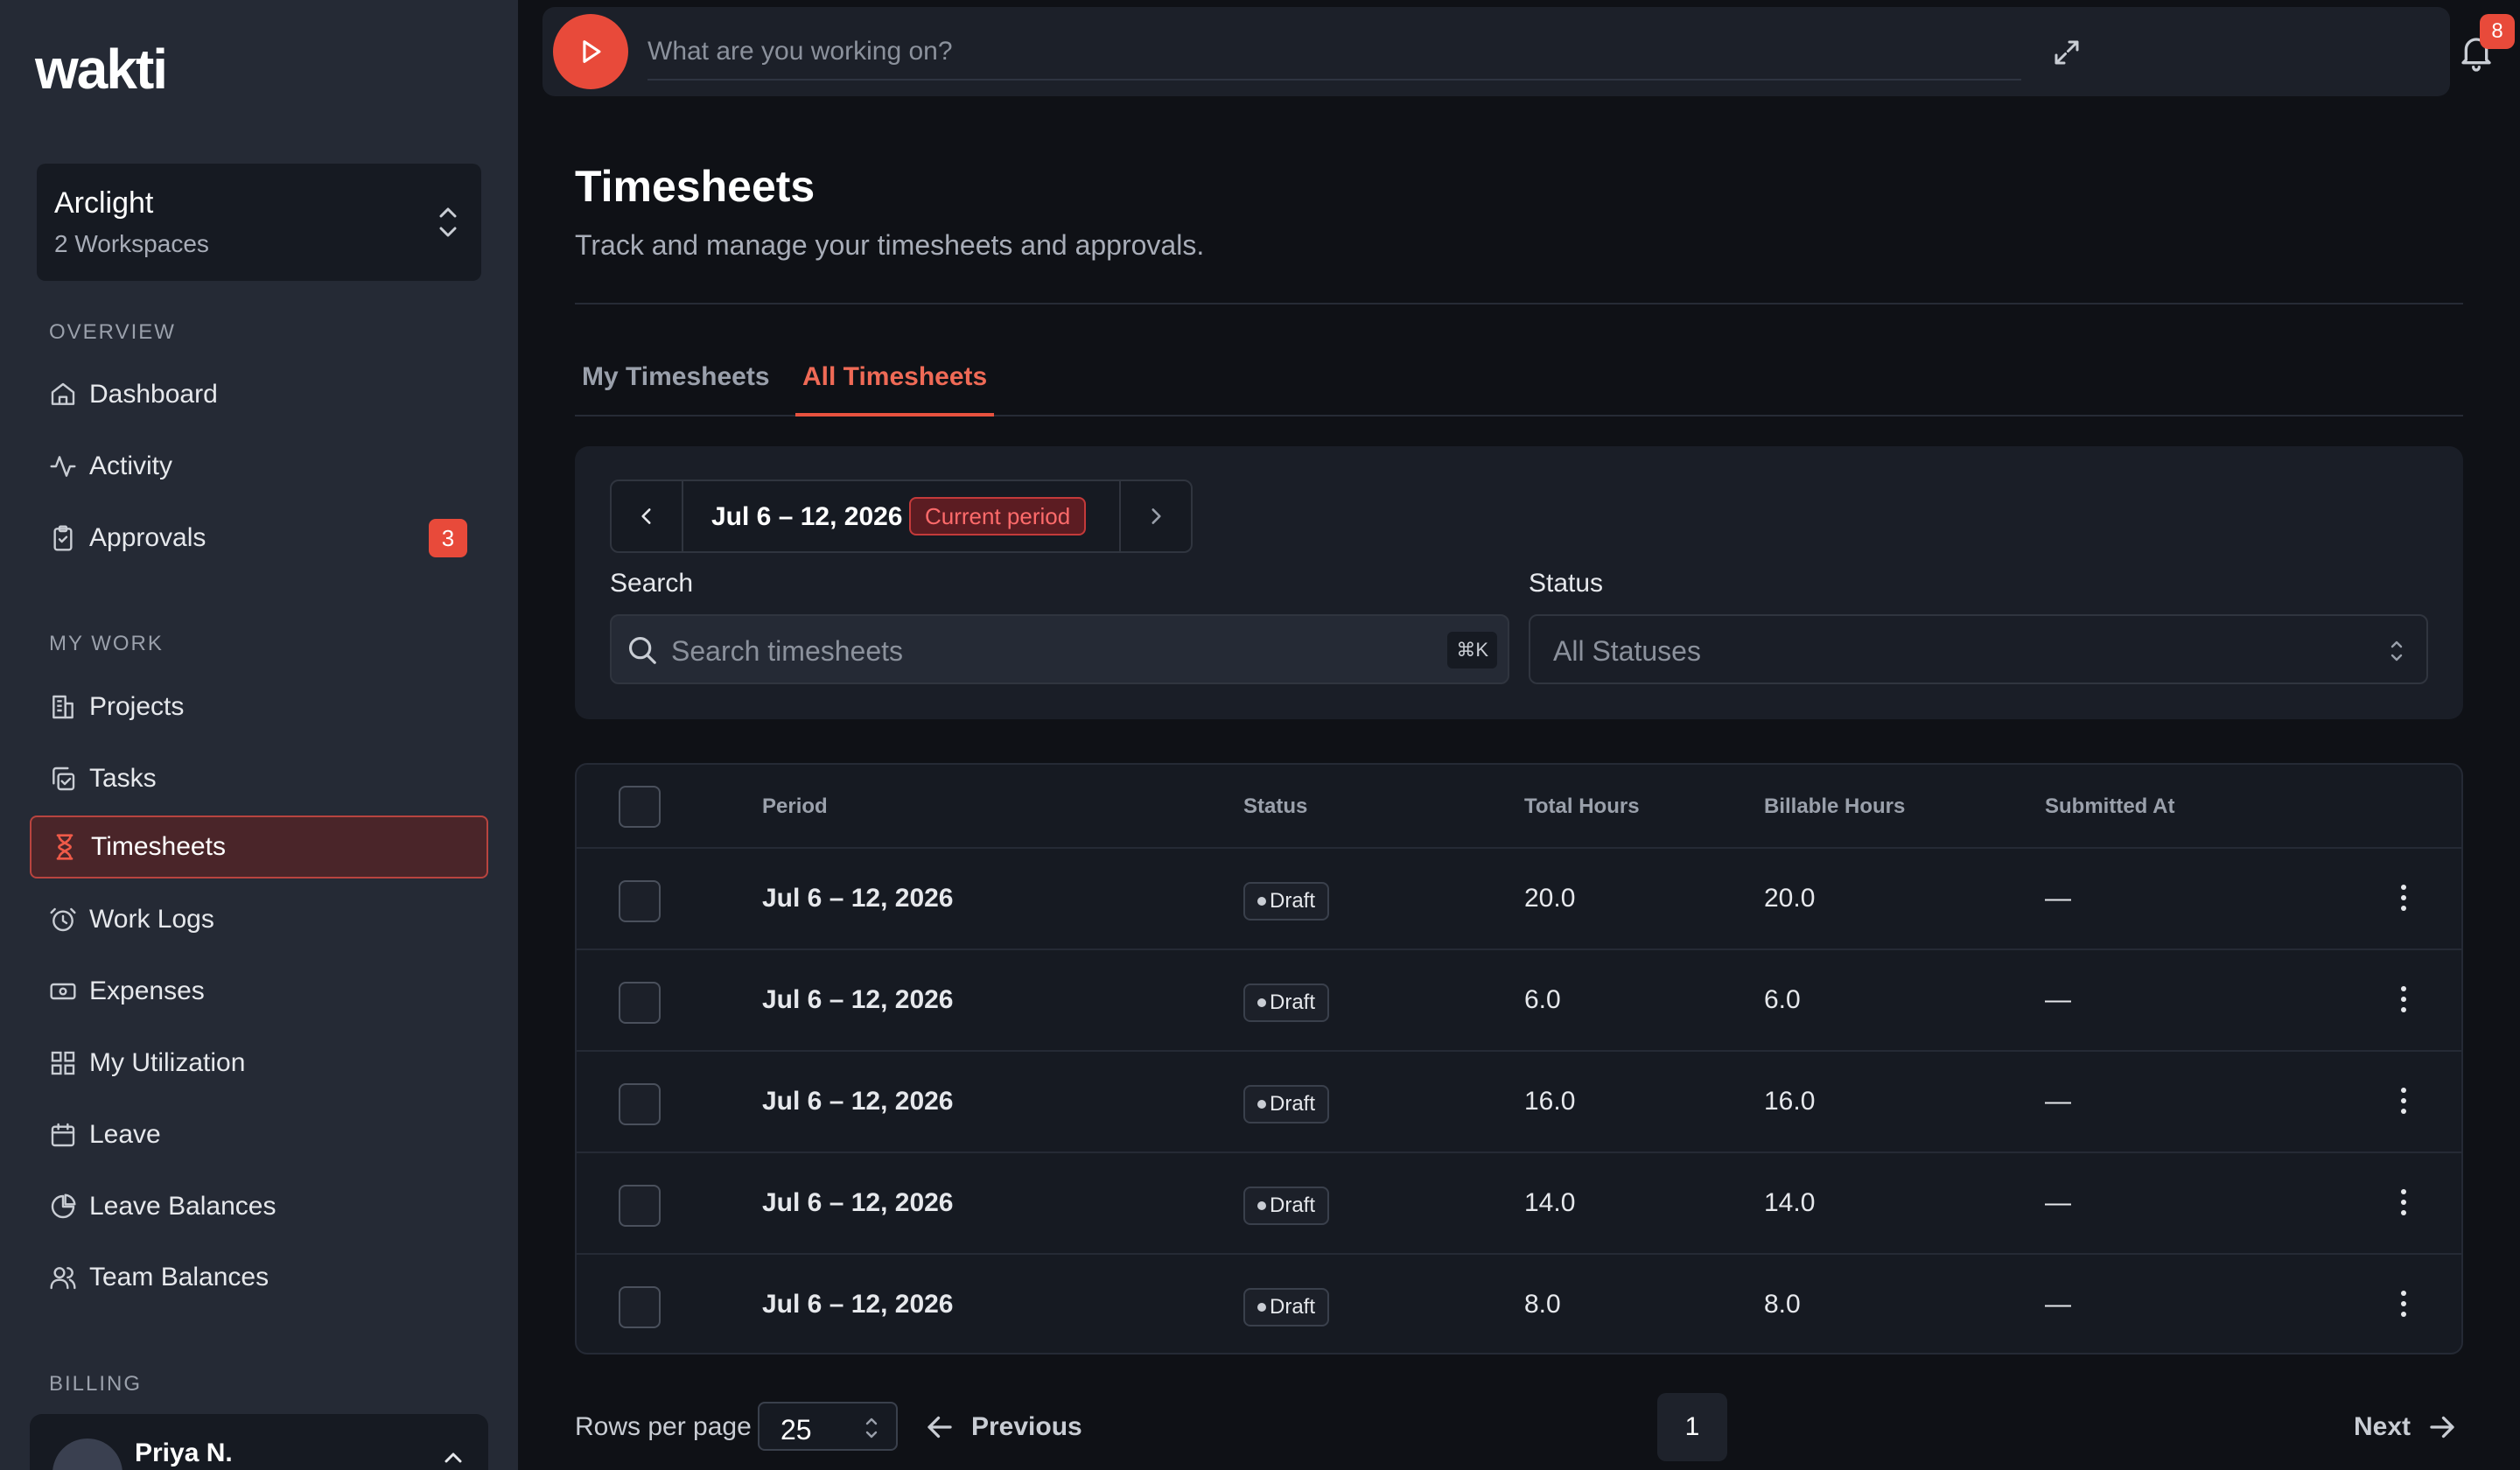  I want to click on status-badge: Draft, so click(1286, 1104).